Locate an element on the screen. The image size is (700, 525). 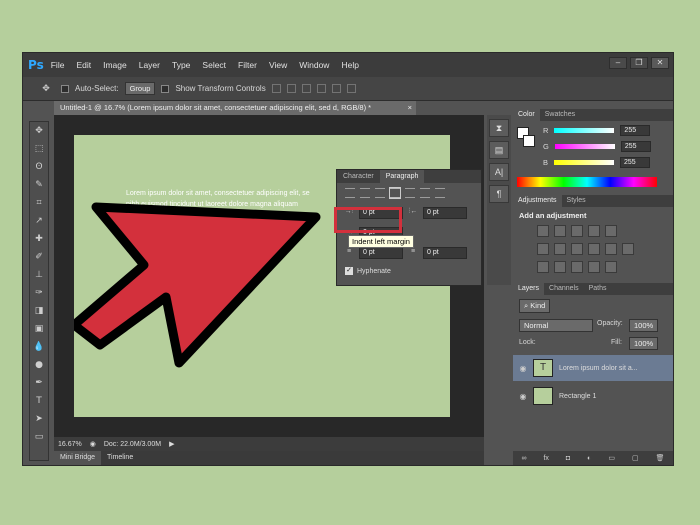
pen-tool-icon: ✒ is located at coordinates (39, 383).